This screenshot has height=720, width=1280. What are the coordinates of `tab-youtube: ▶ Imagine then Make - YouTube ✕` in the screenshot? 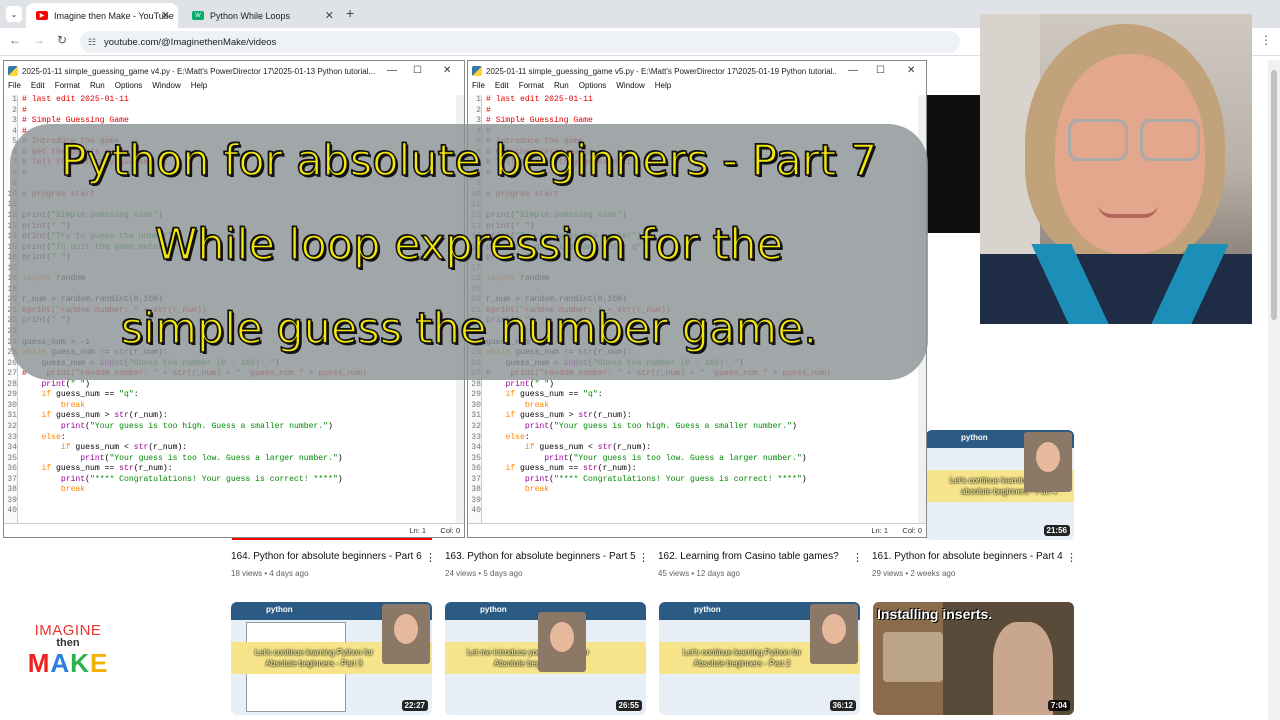 It's located at (102, 15).